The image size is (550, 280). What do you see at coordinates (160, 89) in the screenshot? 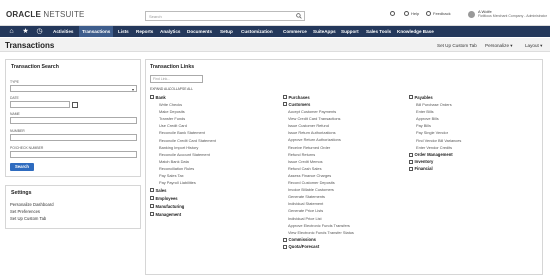
I see `expand-all-link: EXPAND ALL` at bounding box center [160, 89].